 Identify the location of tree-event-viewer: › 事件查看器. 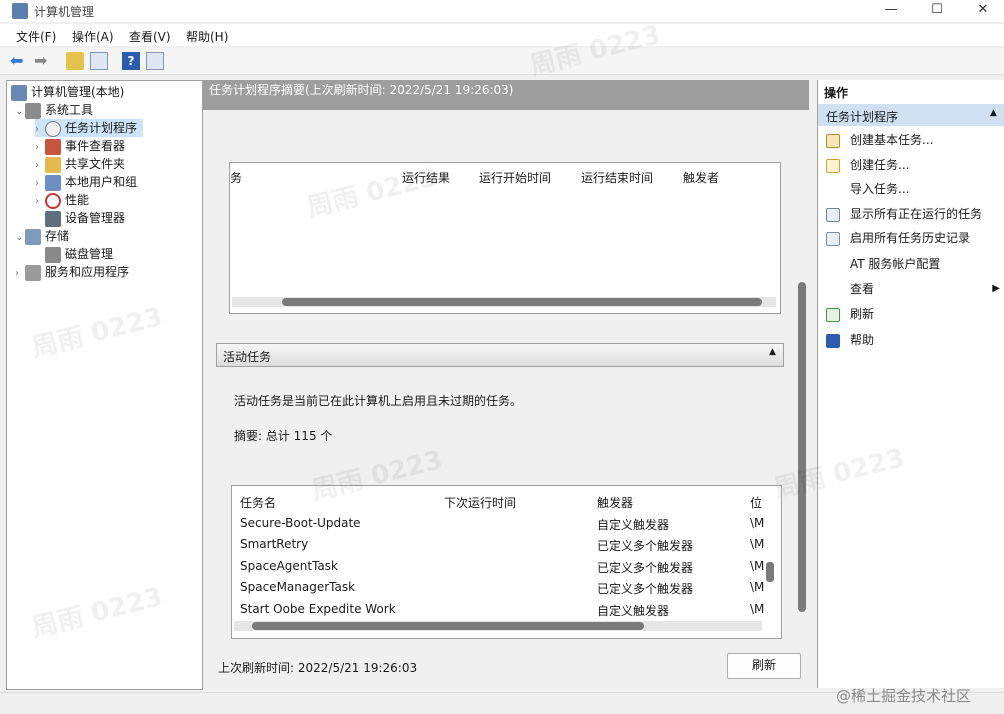
(80, 146).